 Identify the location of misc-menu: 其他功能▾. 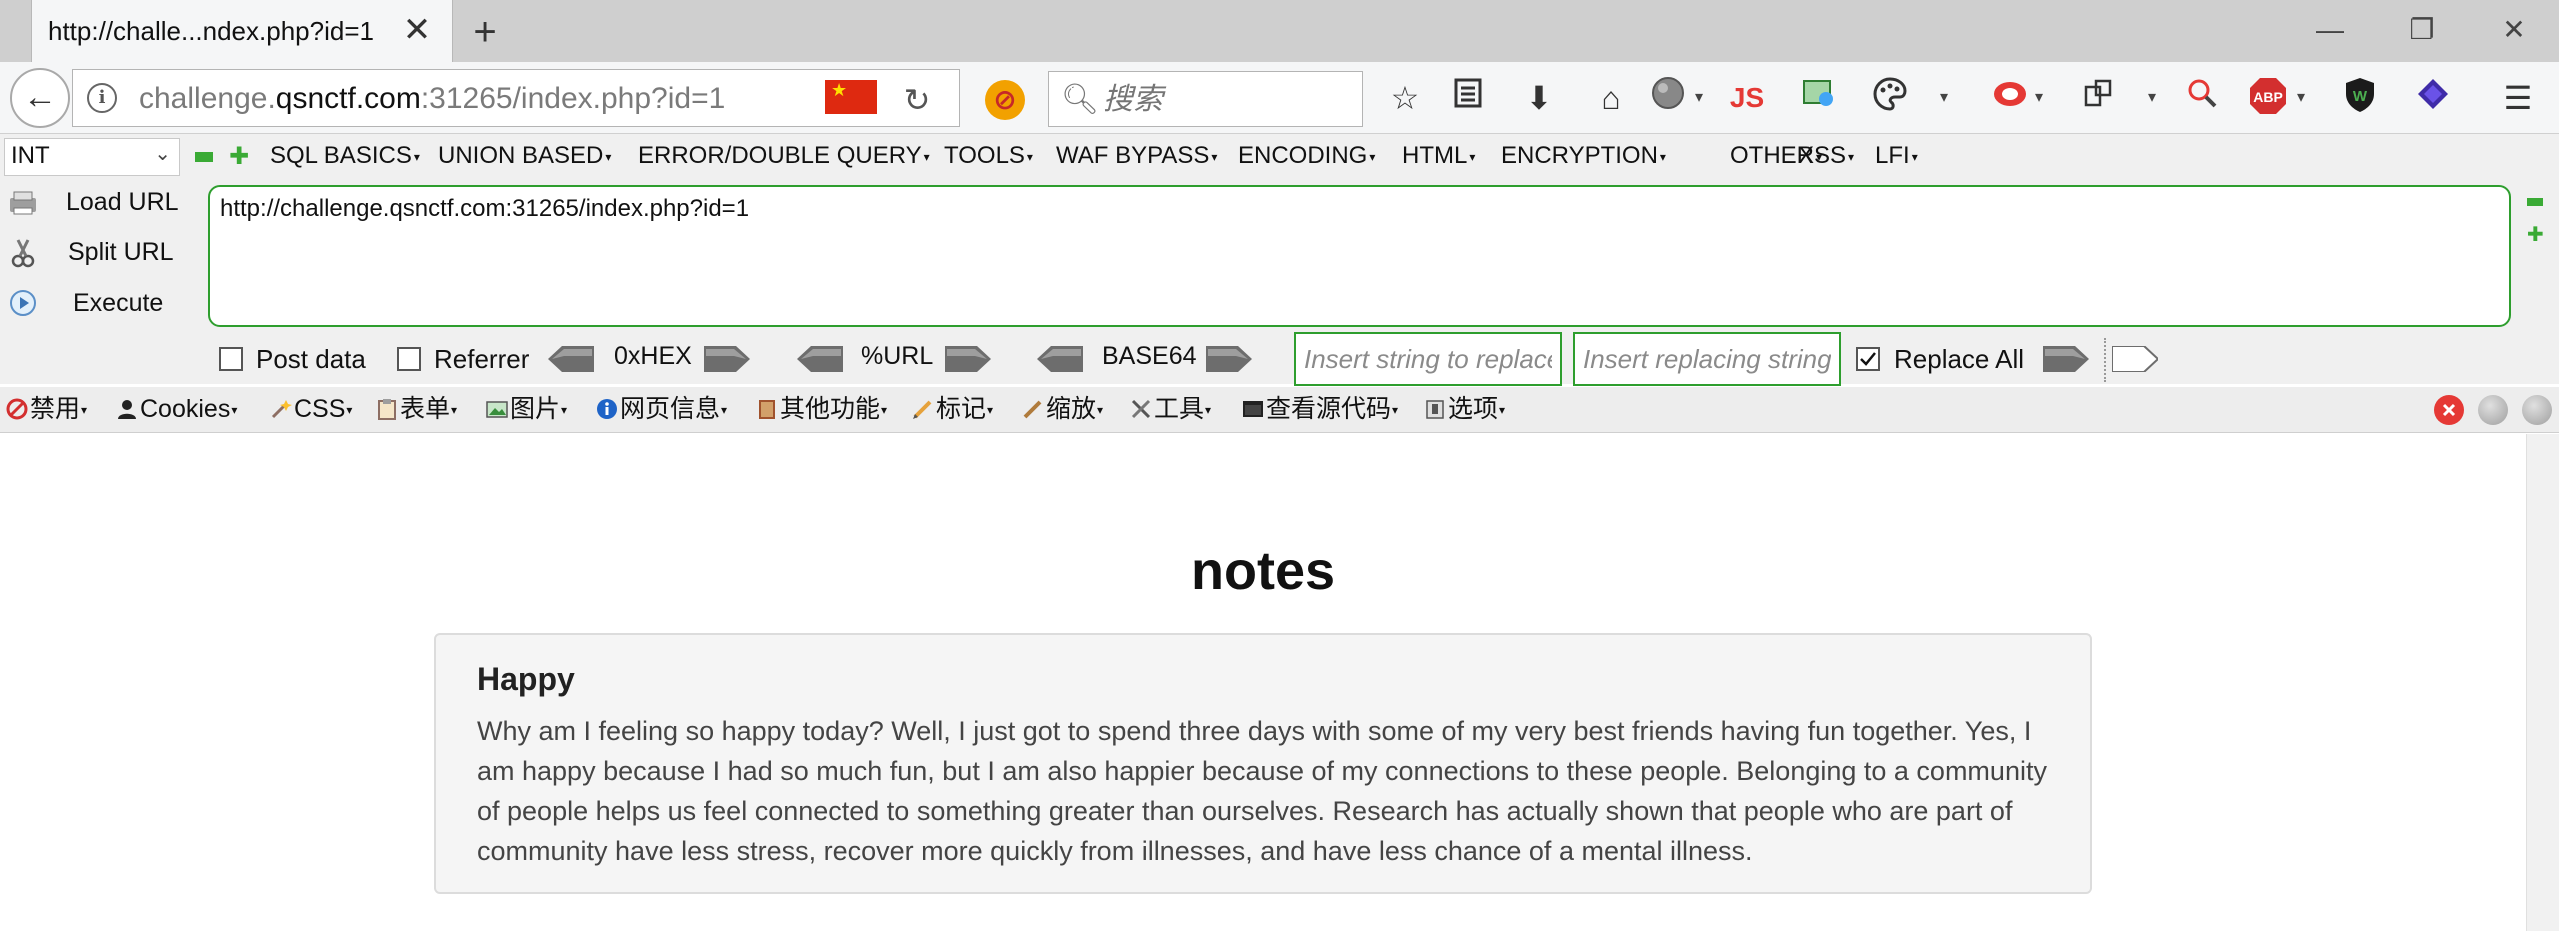
(821, 409).